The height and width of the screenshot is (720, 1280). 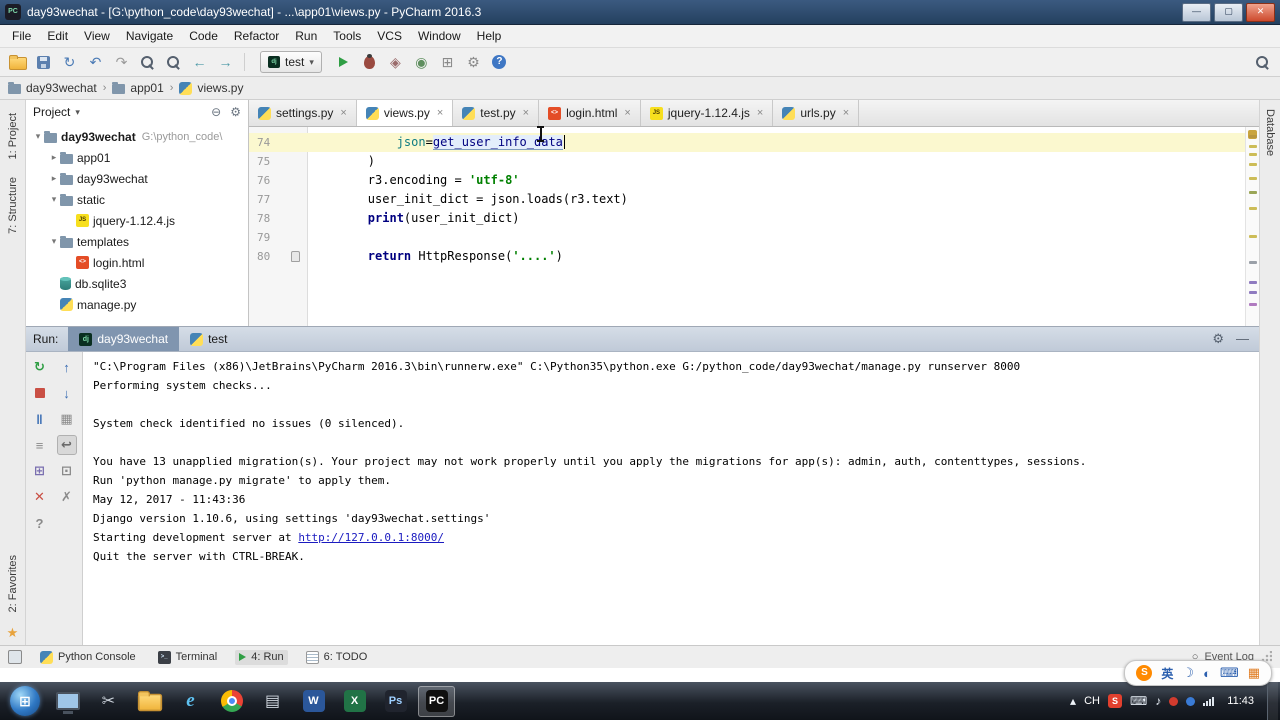 I want to click on tree-item: ▾ templates, so click(x=137, y=241).